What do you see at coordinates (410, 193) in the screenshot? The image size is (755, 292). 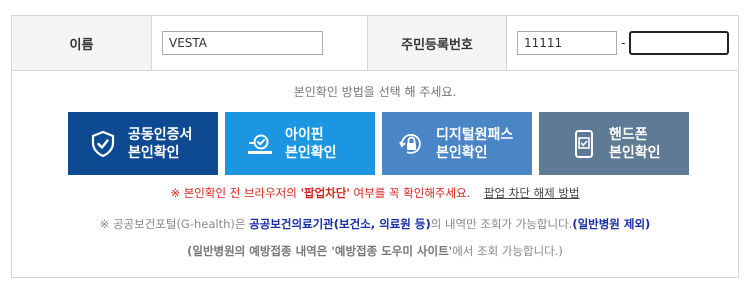 I see `warning-text-2: 여부를 꼭 확인해주세요.` at bounding box center [410, 193].